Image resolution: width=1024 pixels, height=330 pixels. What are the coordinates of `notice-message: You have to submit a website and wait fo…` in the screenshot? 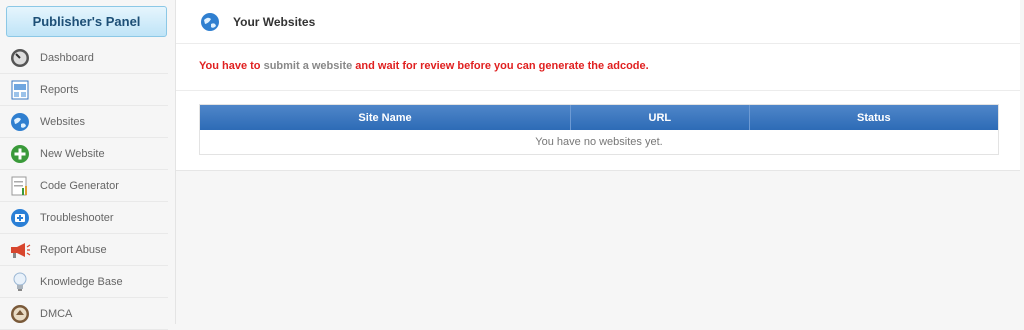 It's located at (424, 66).